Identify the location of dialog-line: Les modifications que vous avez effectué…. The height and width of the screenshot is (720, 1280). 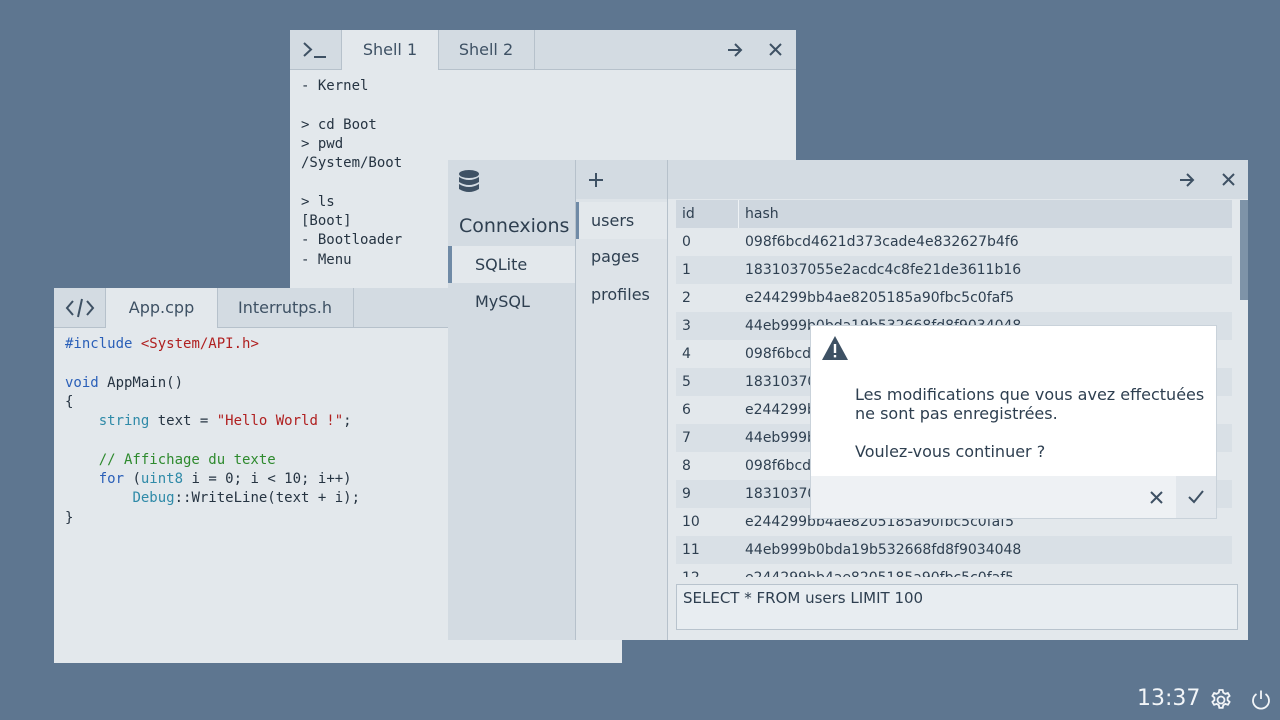
(1030, 394).